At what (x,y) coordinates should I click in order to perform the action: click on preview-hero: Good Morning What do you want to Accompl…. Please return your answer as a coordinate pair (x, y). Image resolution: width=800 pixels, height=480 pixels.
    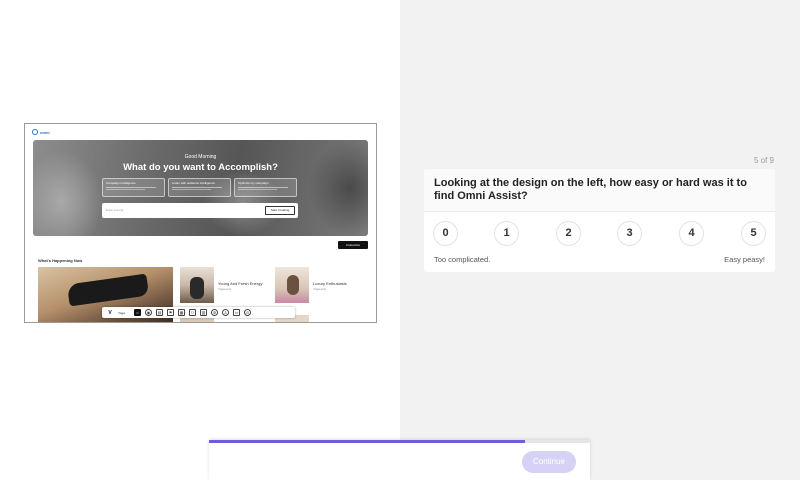
    Looking at the image, I should click on (200, 188).